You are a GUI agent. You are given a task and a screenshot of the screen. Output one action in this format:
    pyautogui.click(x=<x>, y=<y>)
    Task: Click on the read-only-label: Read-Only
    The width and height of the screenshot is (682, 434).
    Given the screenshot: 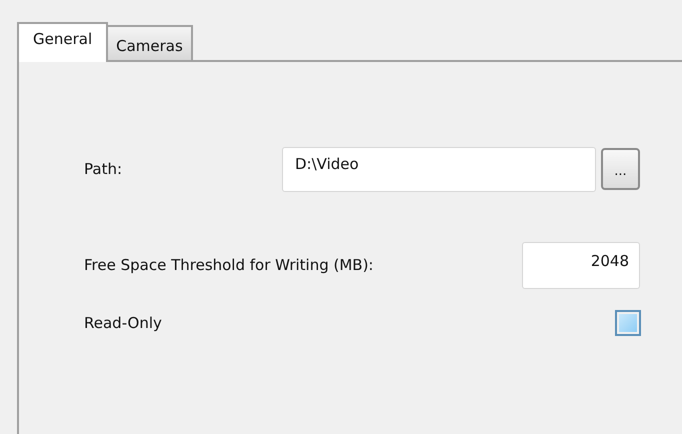 What is the action you would take?
    pyautogui.click(x=123, y=323)
    